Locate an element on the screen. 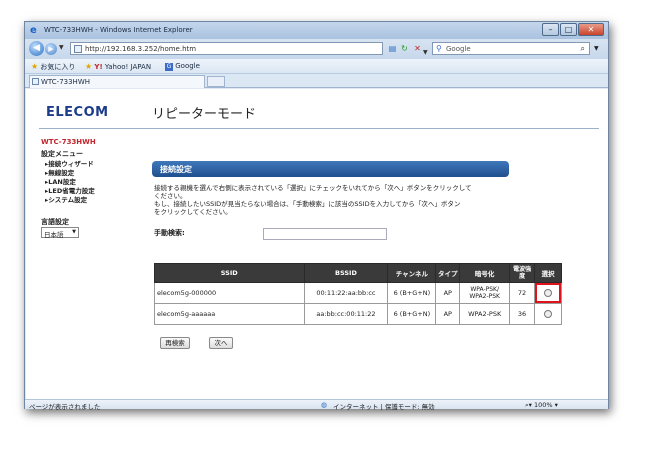 This screenshot has height=451, width=653. magnifier-icon: ⌕▾ is located at coordinates (528, 405).